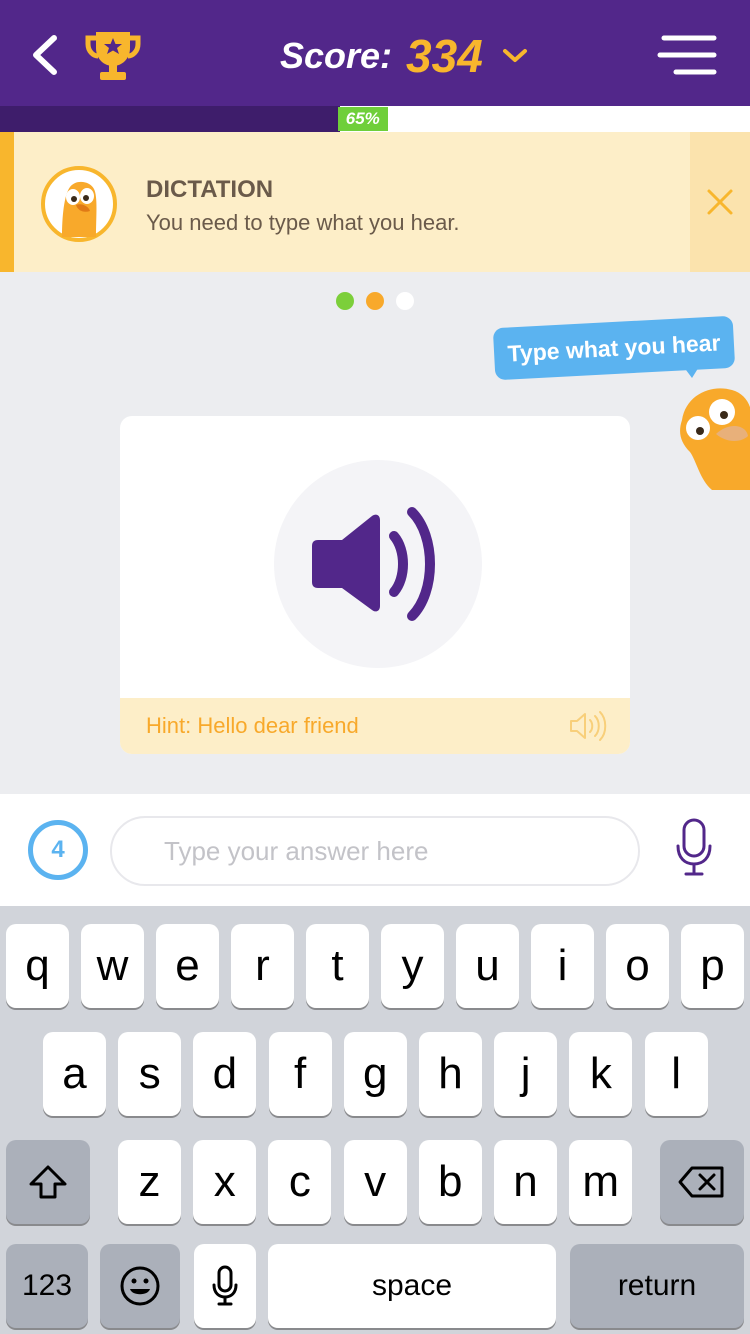 This screenshot has height=1334, width=750. What do you see at coordinates (694, 848) in the screenshot?
I see `microphone-icon` at bounding box center [694, 848].